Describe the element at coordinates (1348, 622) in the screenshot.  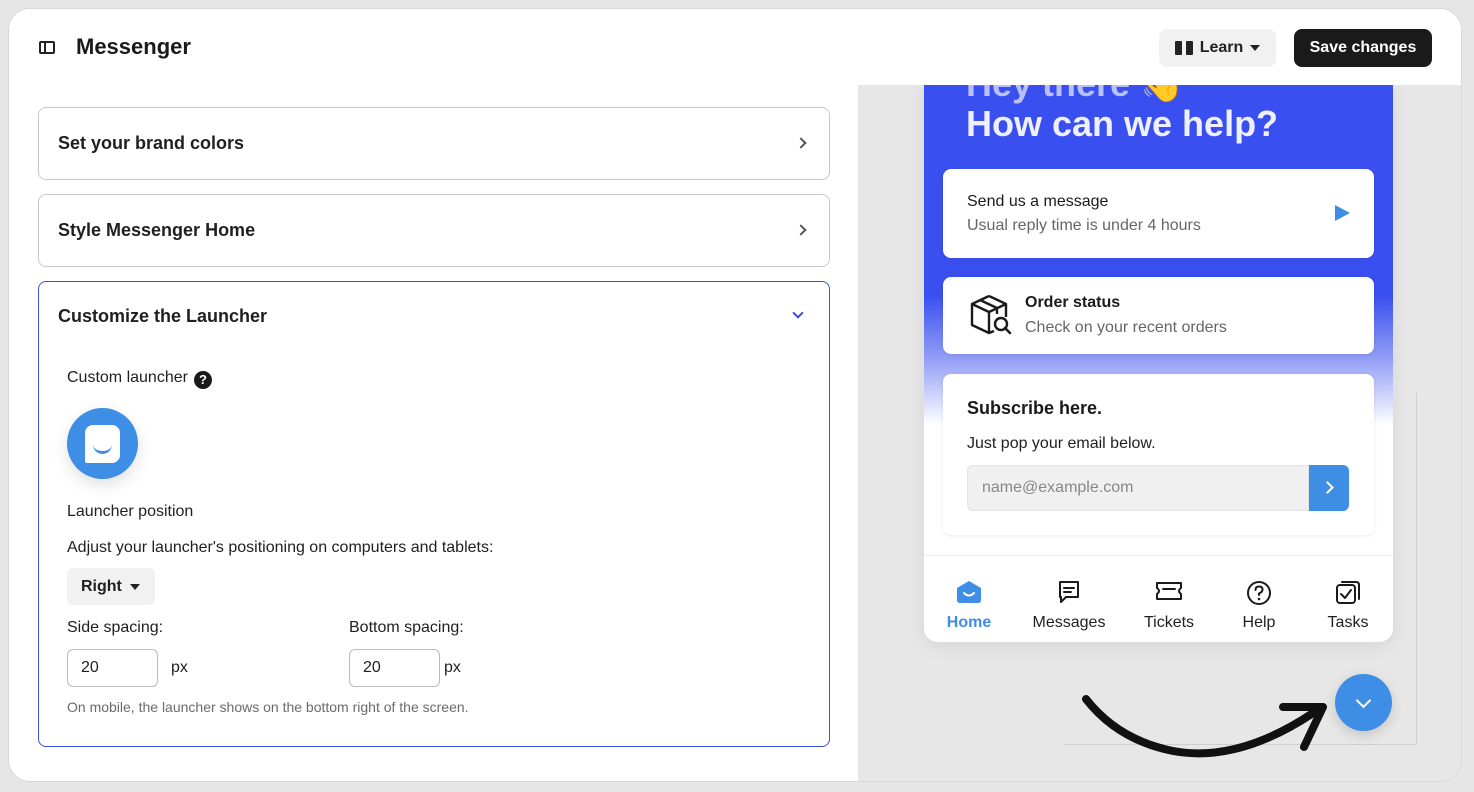
I see `tab-label: Tasks` at that location.